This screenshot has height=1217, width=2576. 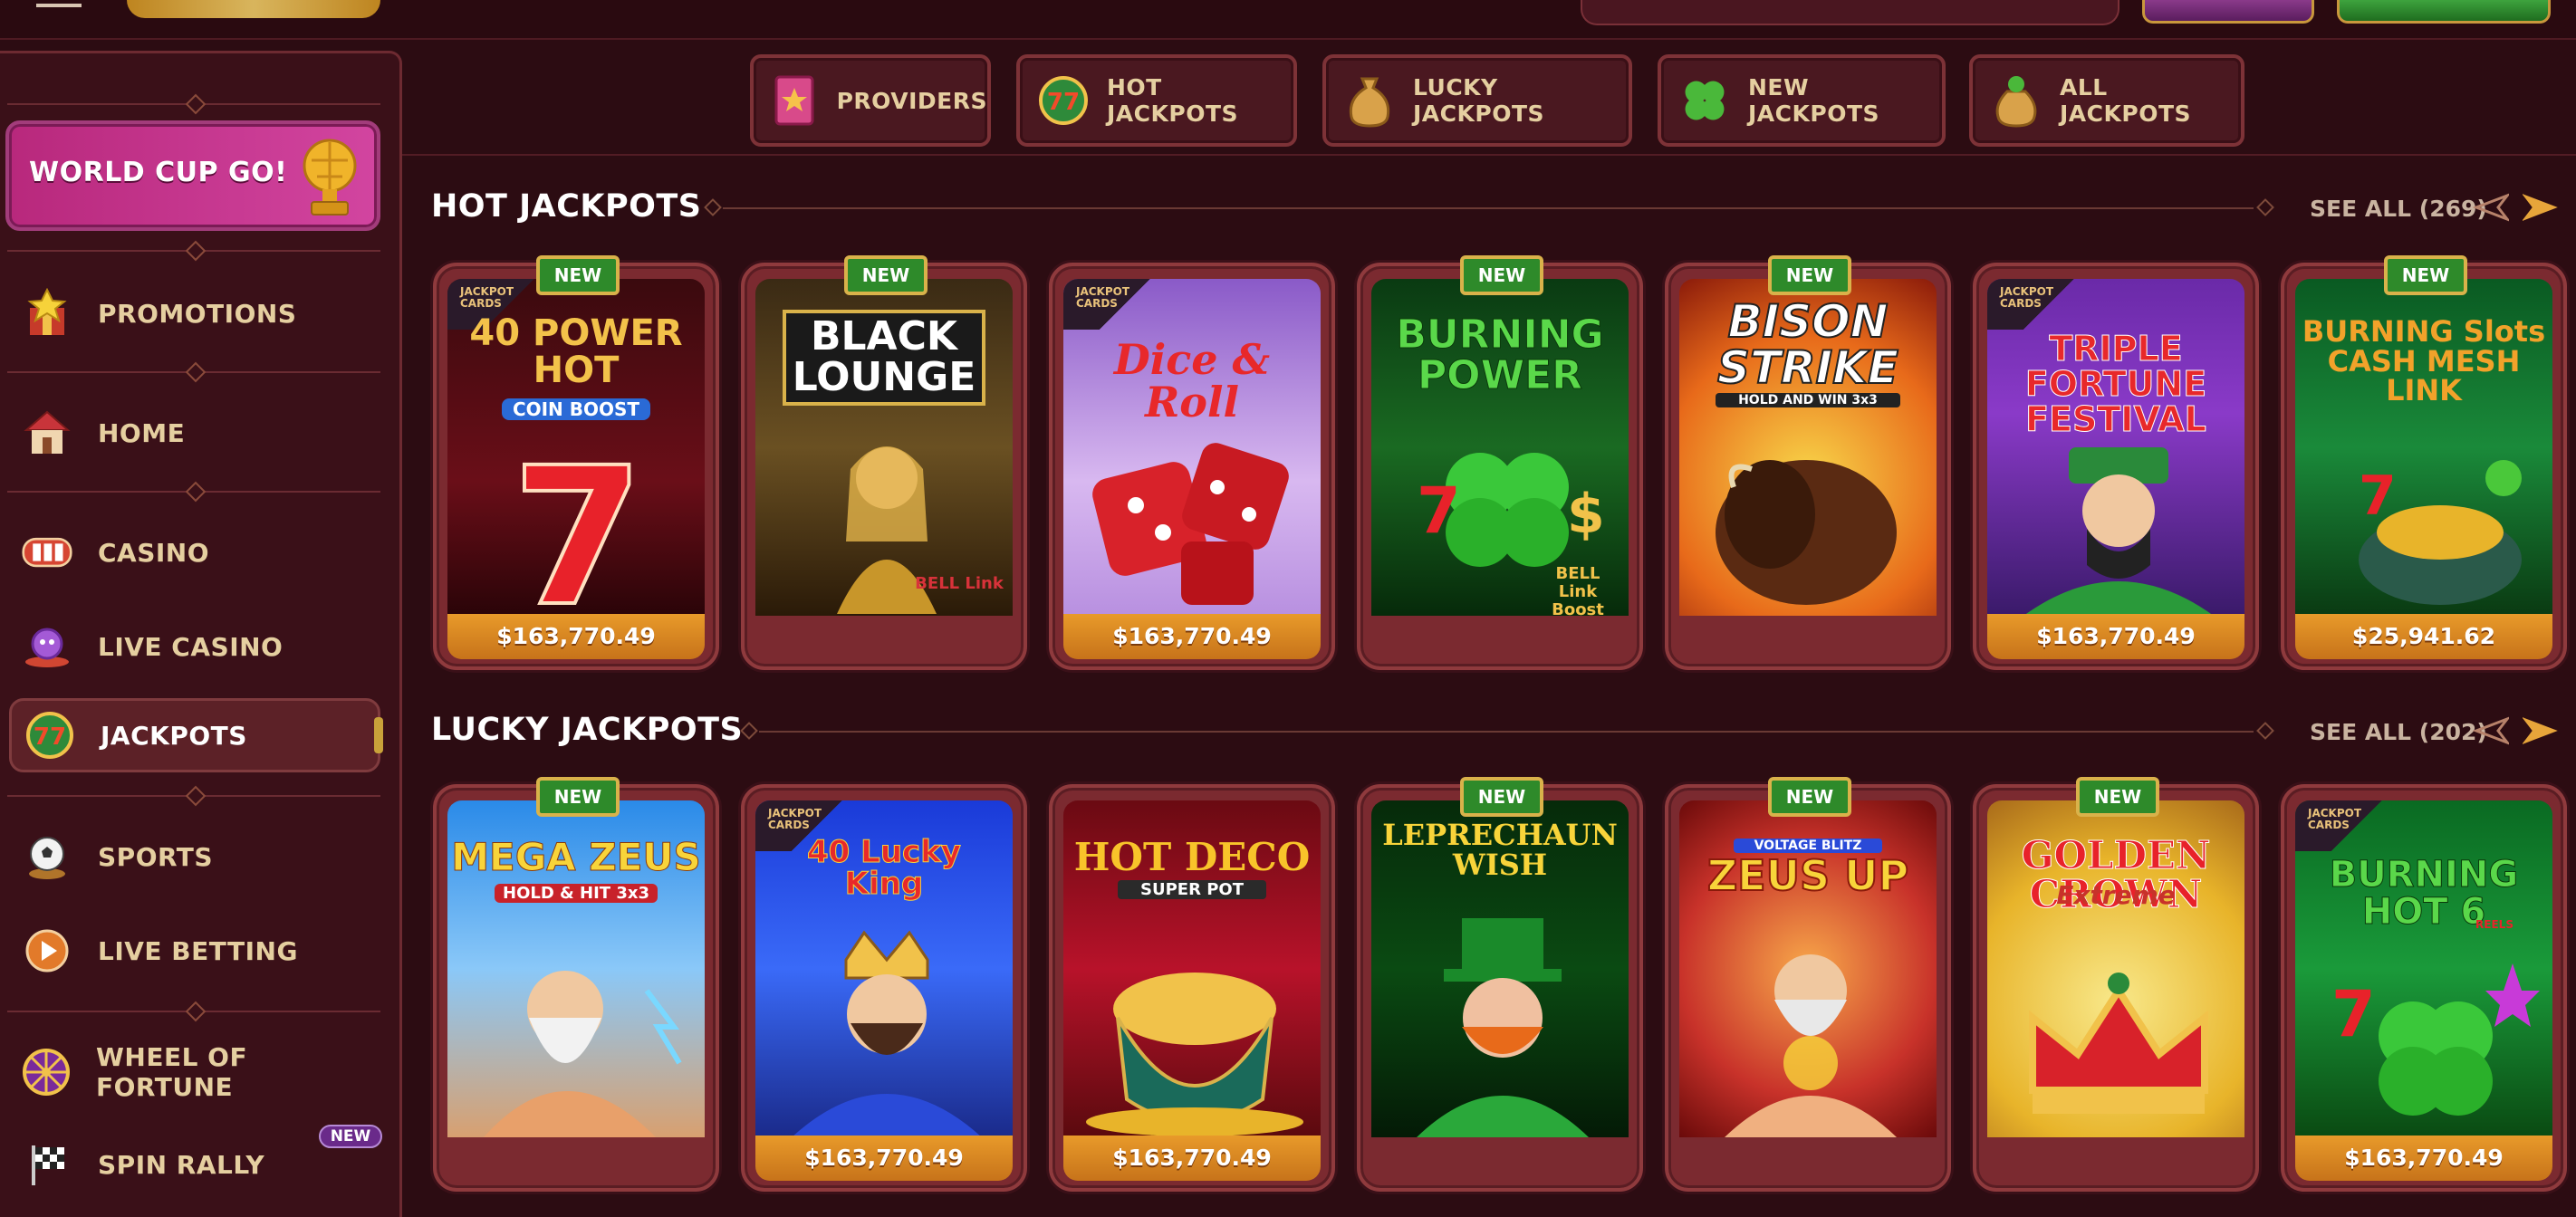 I want to click on game-title: BLACK LOUNGE, so click(x=884, y=358).